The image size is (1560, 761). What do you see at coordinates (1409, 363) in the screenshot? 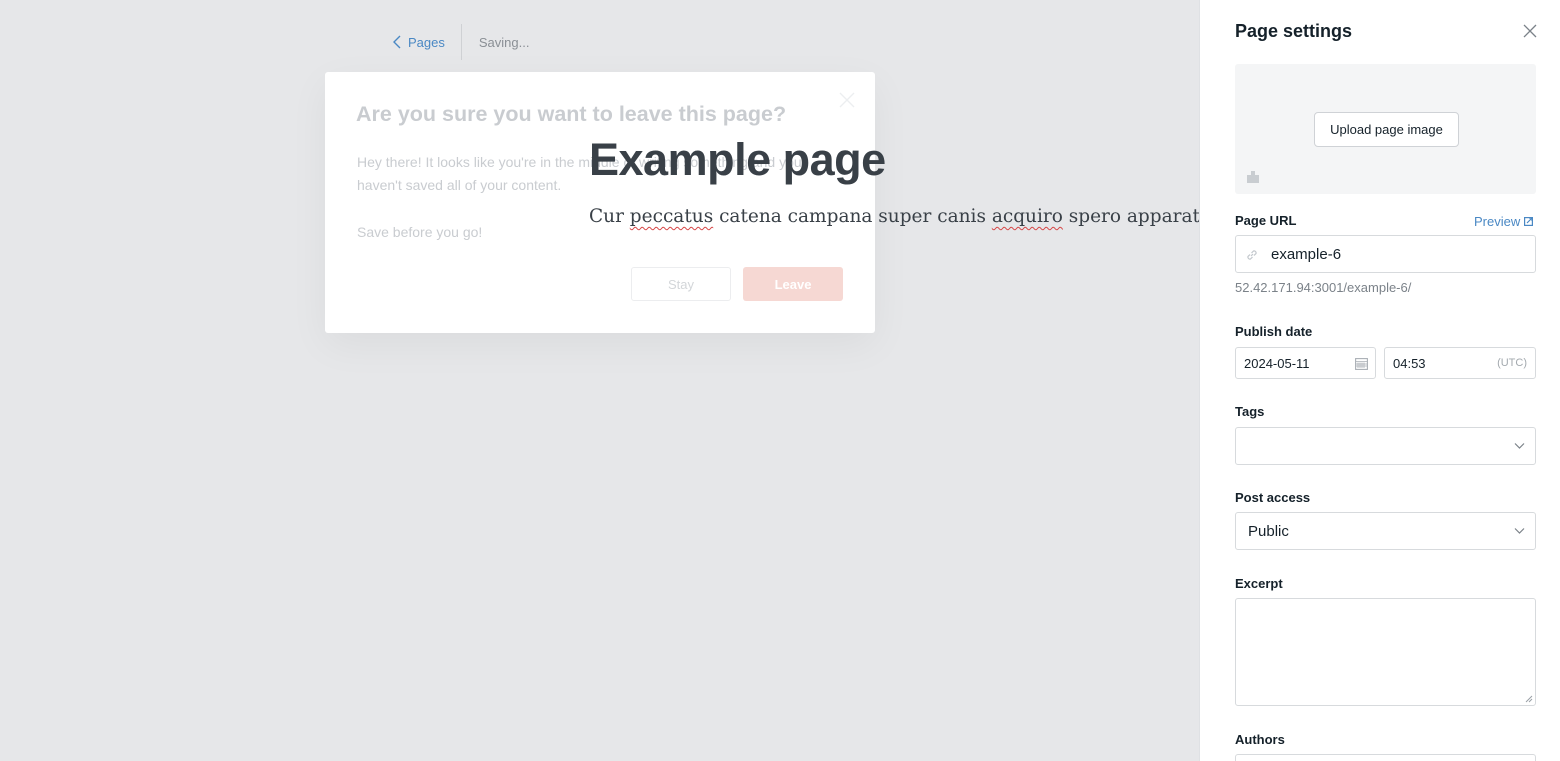
I see `publish-time-value: 04:53` at bounding box center [1409, 363].